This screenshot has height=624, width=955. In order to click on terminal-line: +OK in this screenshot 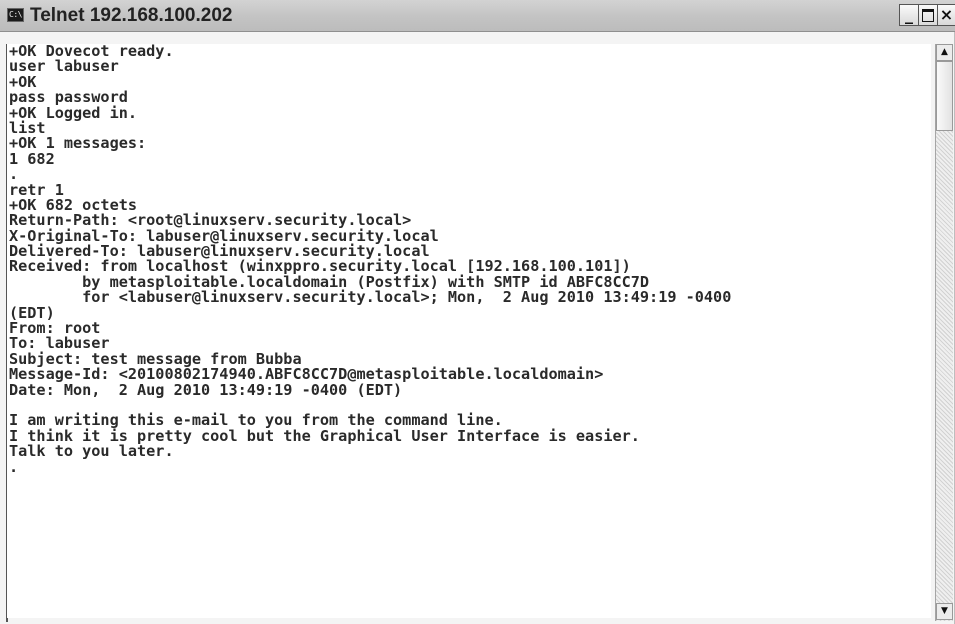, I will do `click(23, 81)`.